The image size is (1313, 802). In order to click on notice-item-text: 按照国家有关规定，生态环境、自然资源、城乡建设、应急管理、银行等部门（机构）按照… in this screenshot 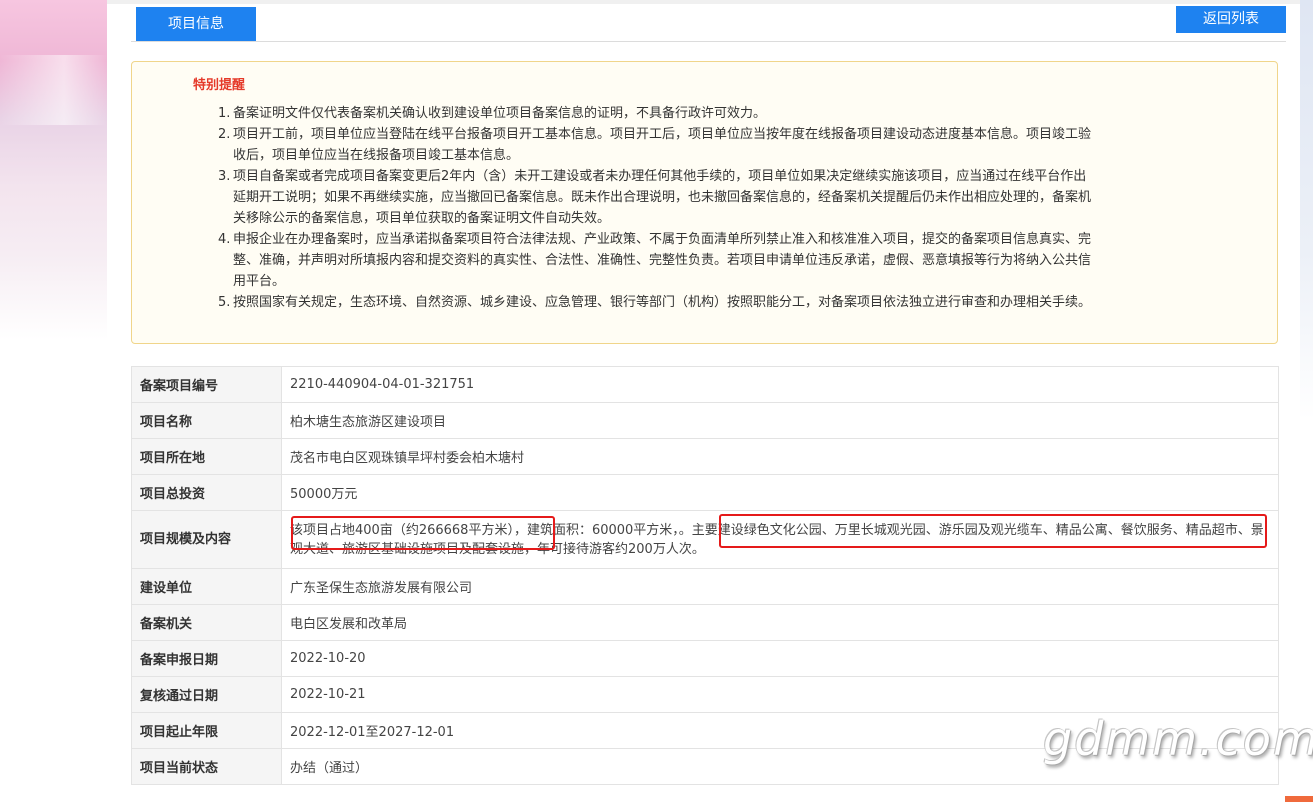, I will do `click(662, 302)`.